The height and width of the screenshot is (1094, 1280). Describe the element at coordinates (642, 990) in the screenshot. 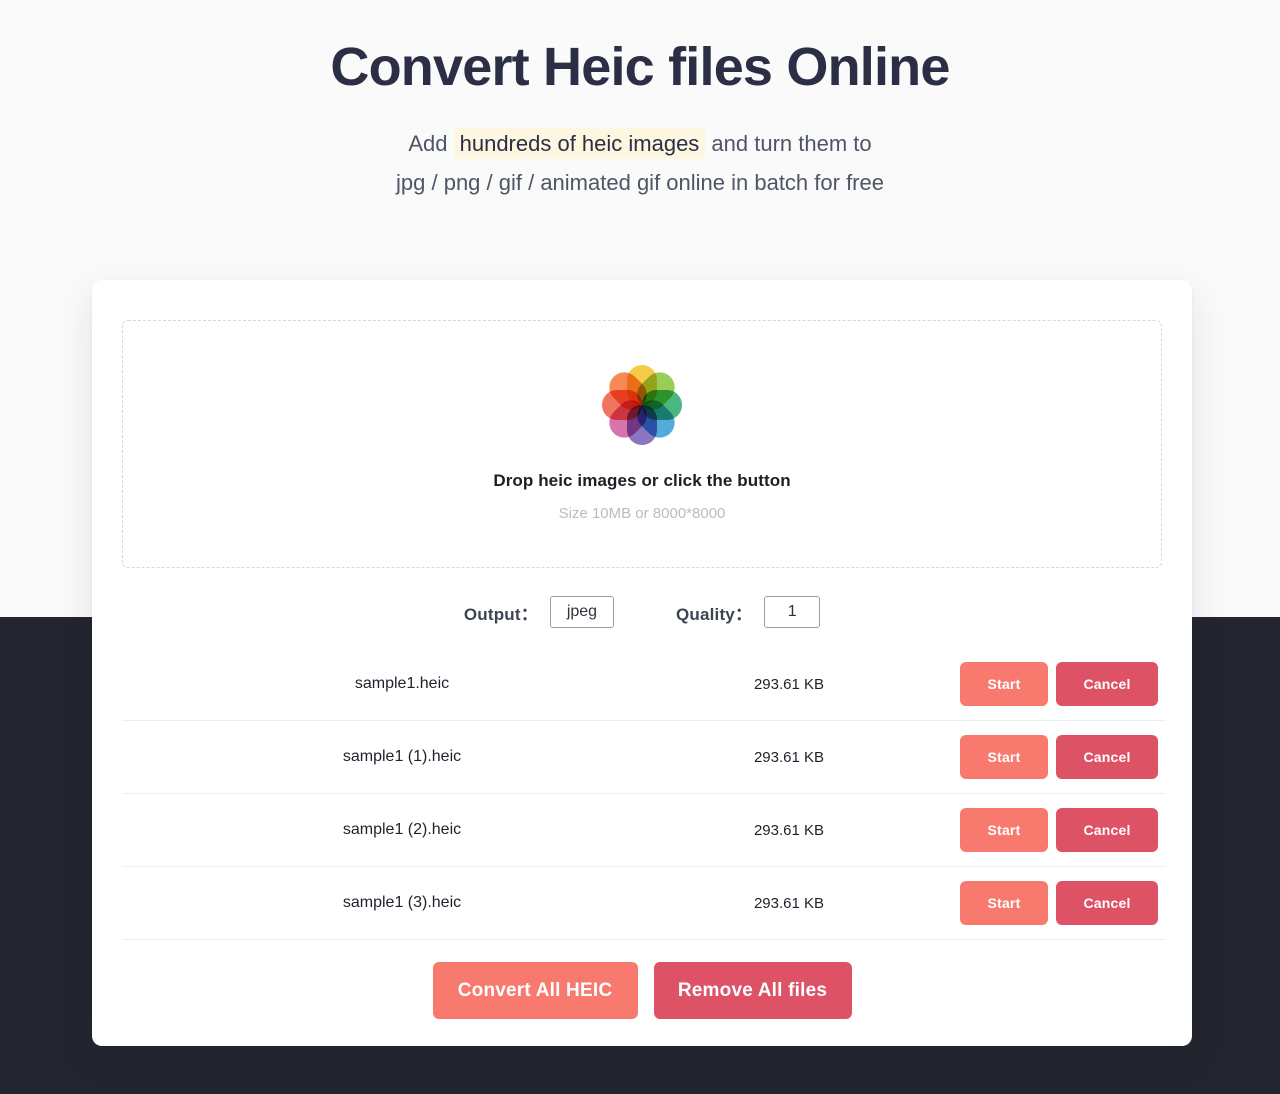

I see `footer-actions: Convert All HEIC Remove All files` at that location.